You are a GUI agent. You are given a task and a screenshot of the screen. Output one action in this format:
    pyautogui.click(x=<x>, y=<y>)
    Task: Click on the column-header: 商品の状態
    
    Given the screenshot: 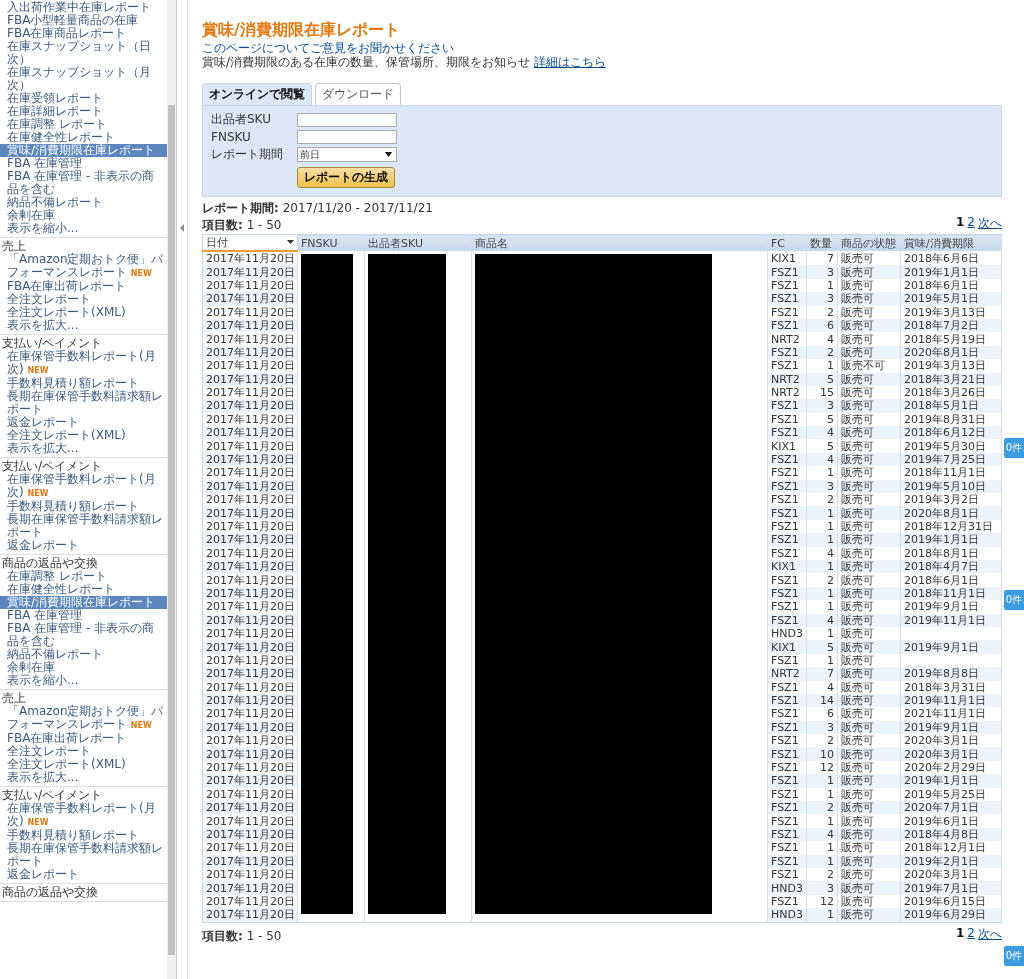 What is the action you would take?
    pyautogui.click(x=869, y=242)
    